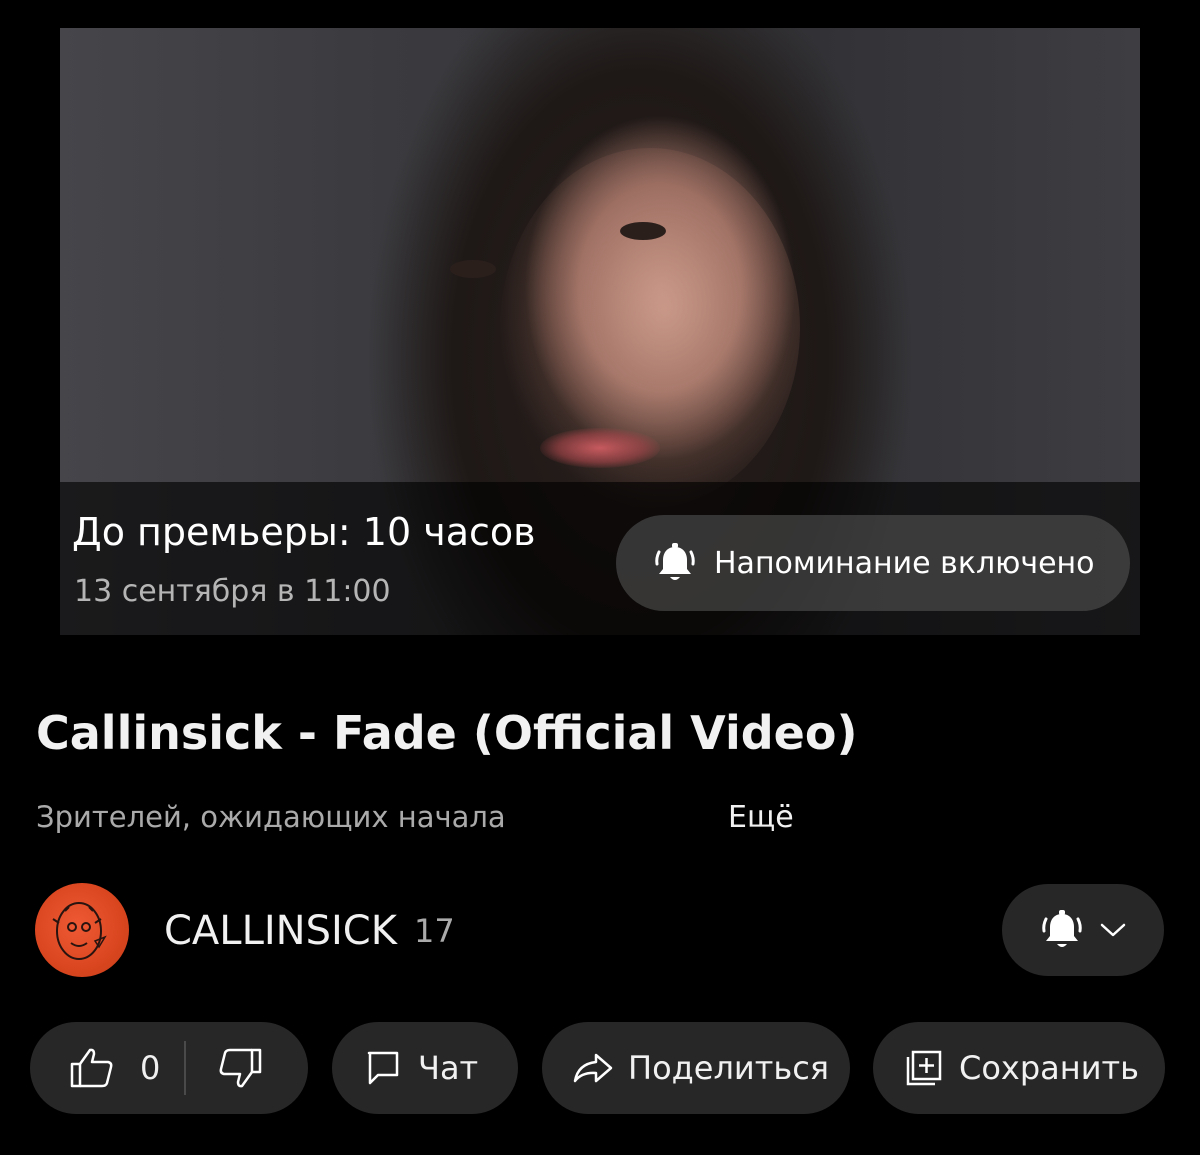  Describe the element at coordinates (675, 563) in the screenshot. I see `bell-ringing-icon` at that location.